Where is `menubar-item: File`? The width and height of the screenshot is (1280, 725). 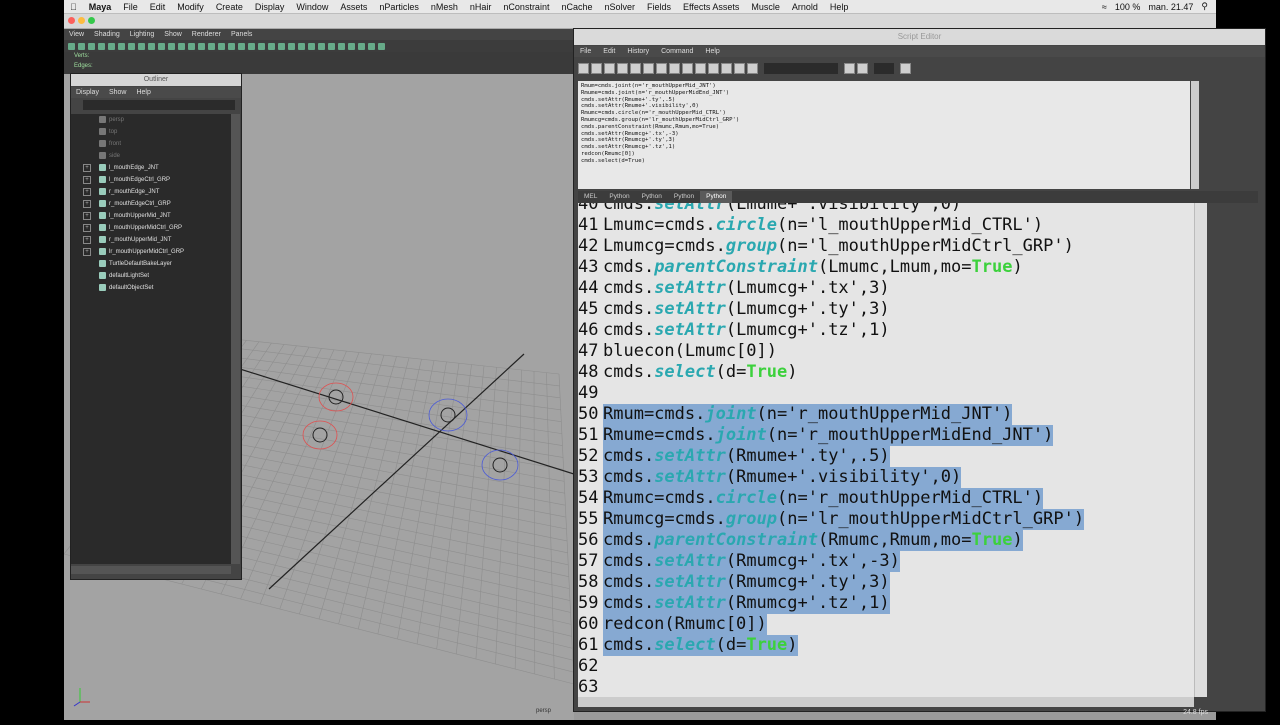
menubar-item: File is located at coordinates (130, 7).